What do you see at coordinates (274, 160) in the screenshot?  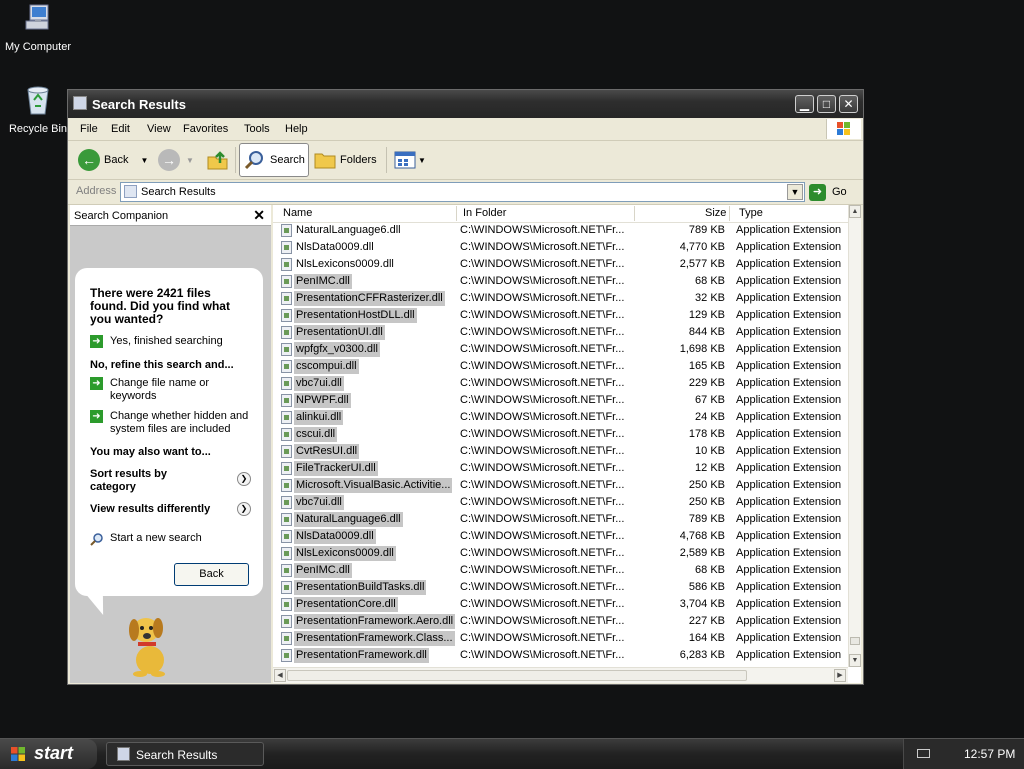 I see `search-button: Search` at bounding box center [274, 160].